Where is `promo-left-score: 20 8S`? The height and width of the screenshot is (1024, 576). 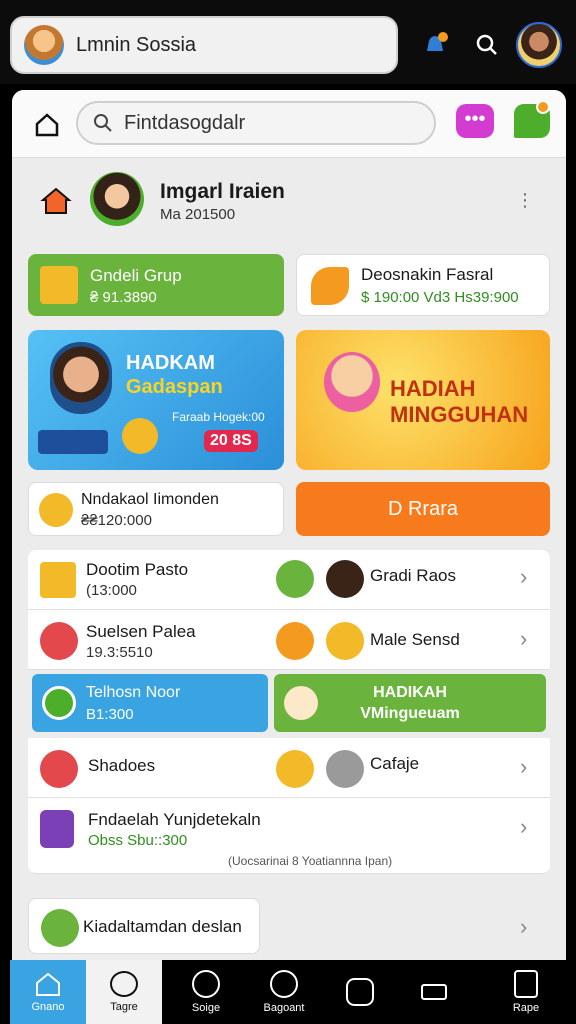
promo-left-score: 20 8S is located at coordinates (231, 441).